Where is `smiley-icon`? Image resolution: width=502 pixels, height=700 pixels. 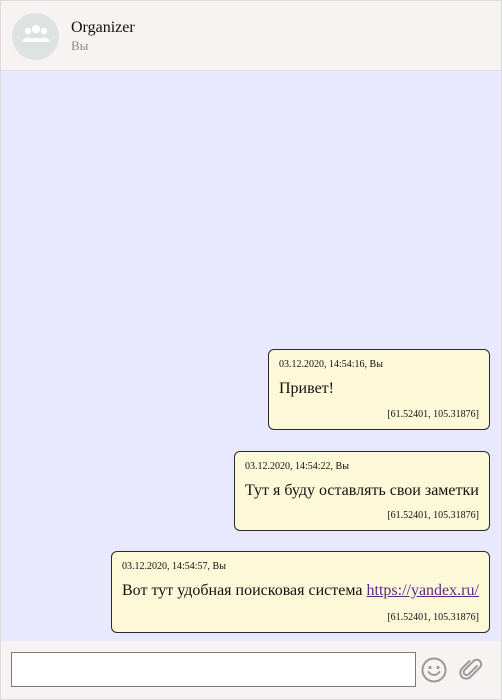 smiley-icon is located at coordinates (434, 670).